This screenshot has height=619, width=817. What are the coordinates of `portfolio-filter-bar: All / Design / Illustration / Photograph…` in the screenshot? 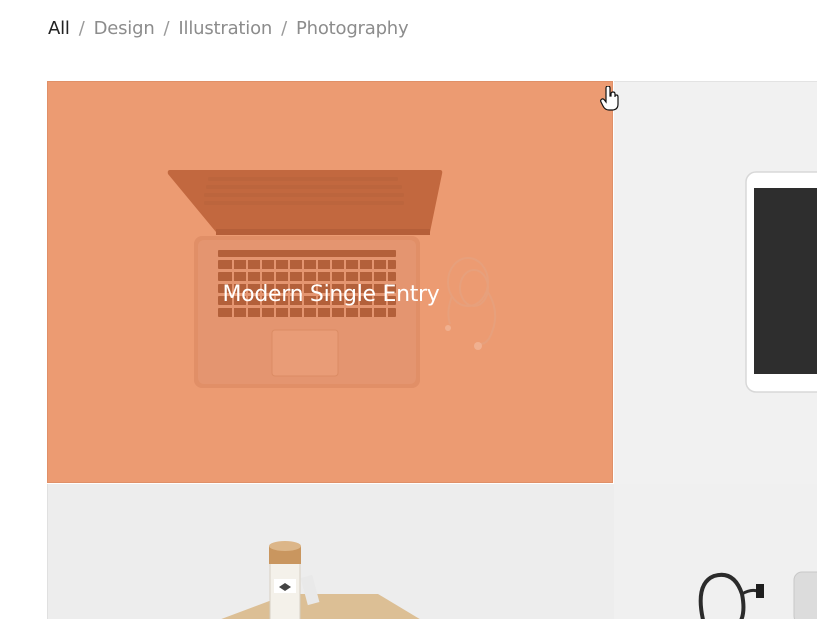 It's located at (228, 28).